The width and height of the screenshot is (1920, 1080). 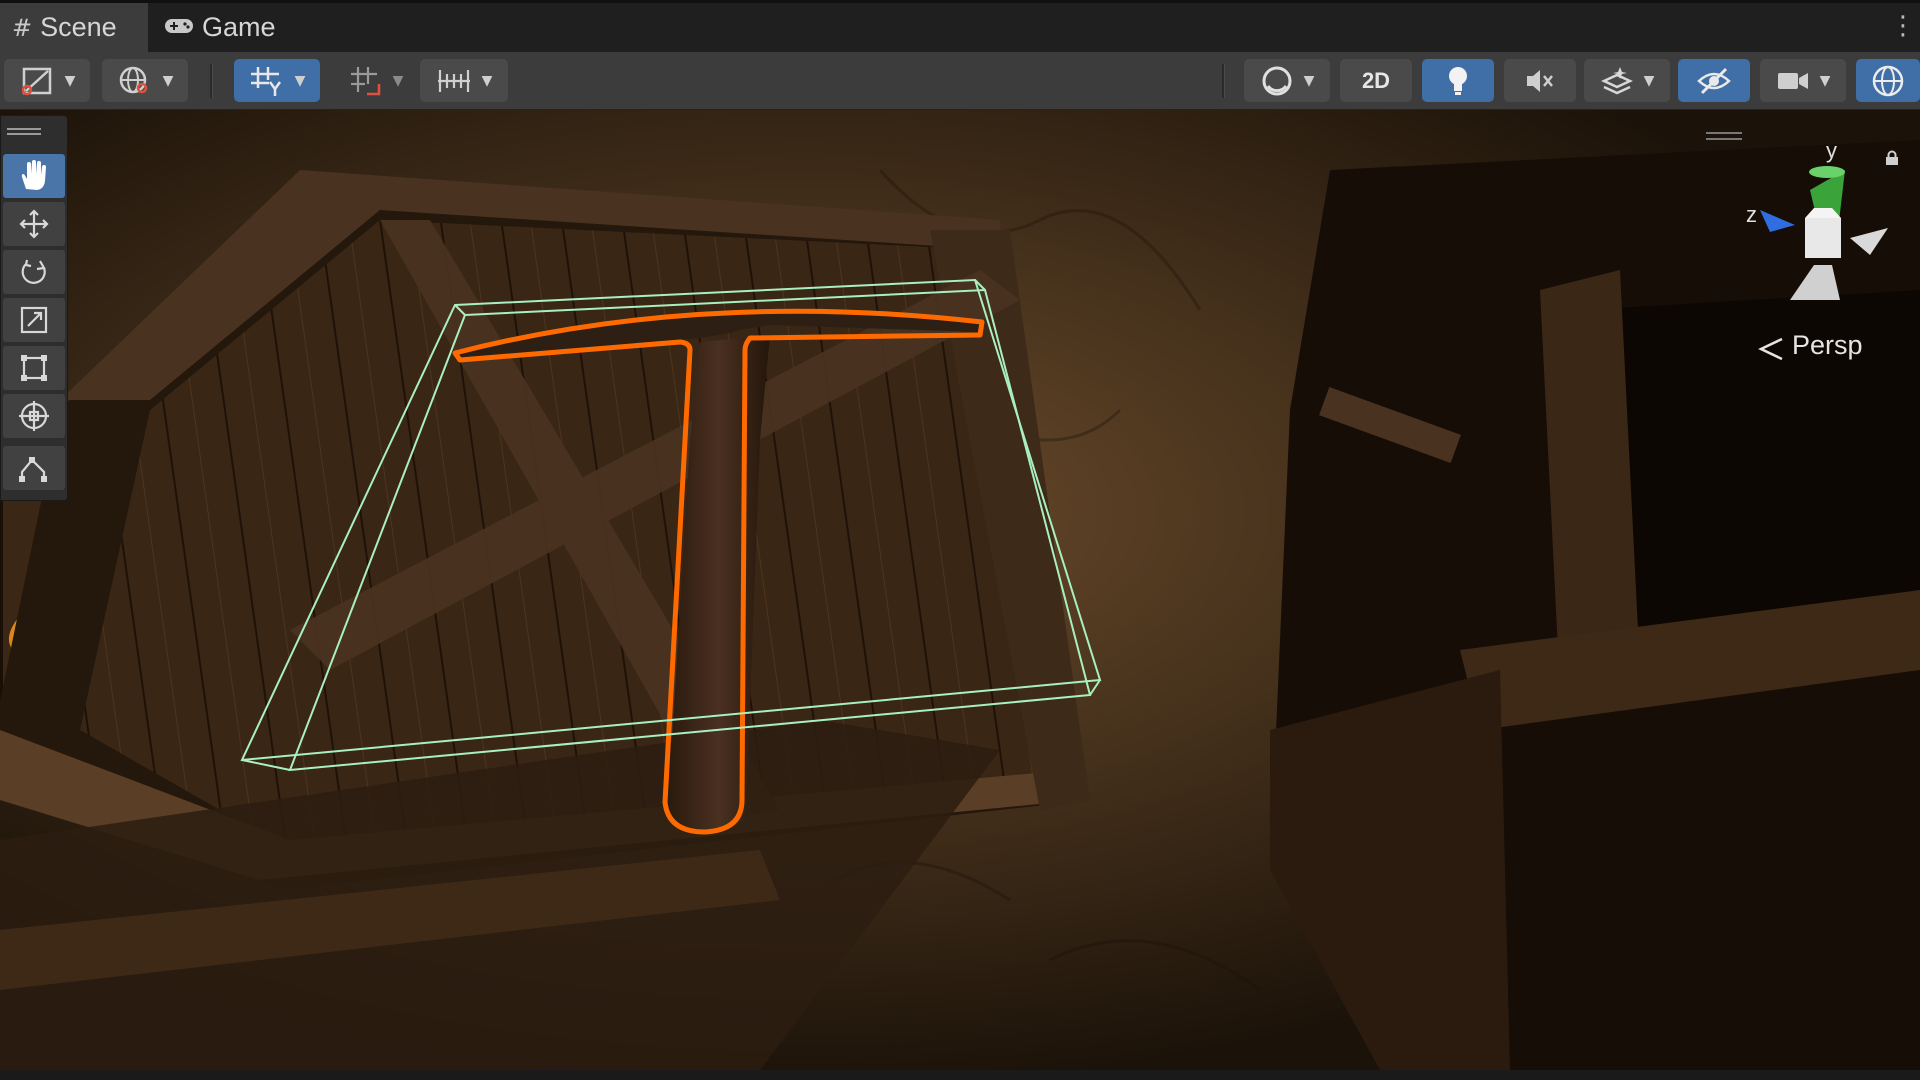 What do you see at coordinates (1277, 80) in the screenshot?
I see `shaded-sphere-icon` at bounding box center [1277, 80].